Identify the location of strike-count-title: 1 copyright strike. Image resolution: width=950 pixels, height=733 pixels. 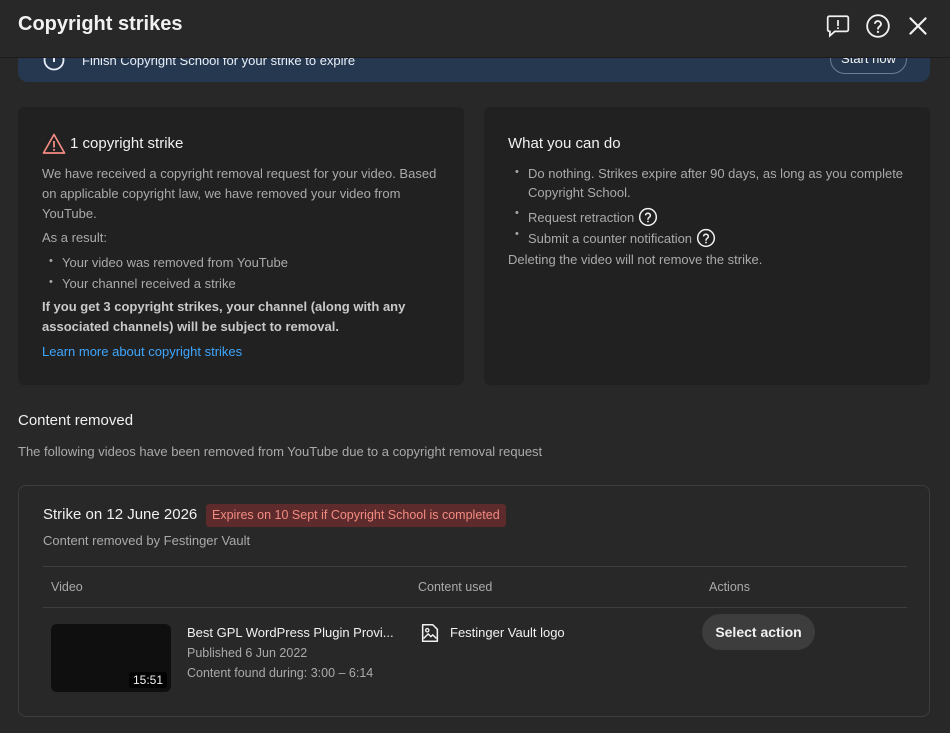
(127, 143).